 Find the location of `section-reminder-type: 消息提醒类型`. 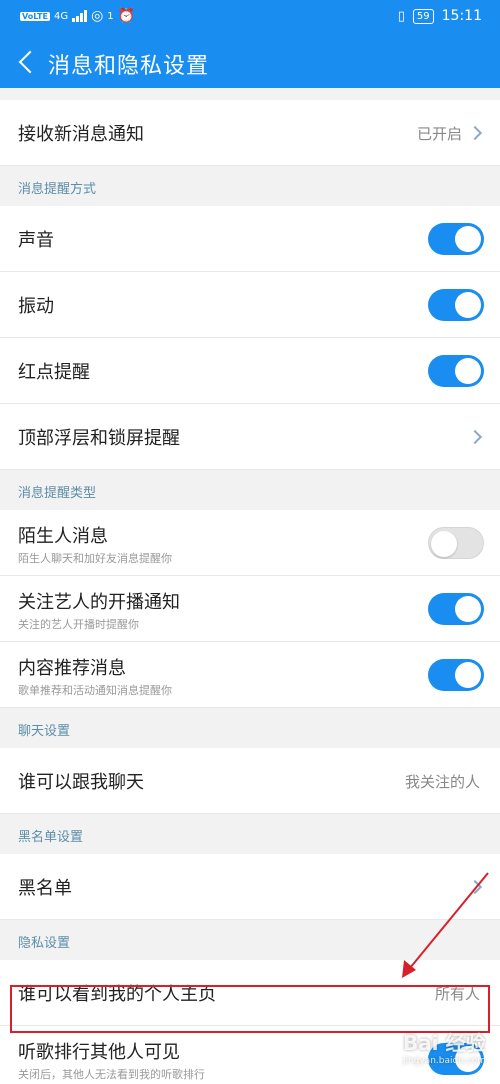

section-reminder-type: 消息提醒类型 is located at coordinates (250, 490).